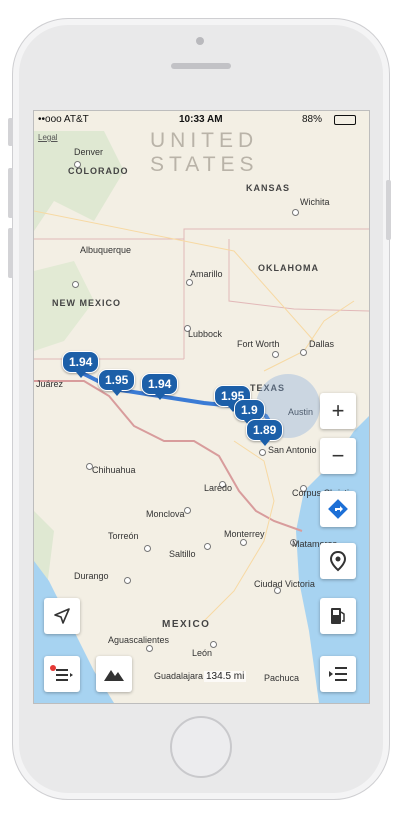 The width and height of the screenshot is (400, 815). Describe the element at coordinates (244, 534) in the screenshot. I see `city-label: Monterrey` at that location.